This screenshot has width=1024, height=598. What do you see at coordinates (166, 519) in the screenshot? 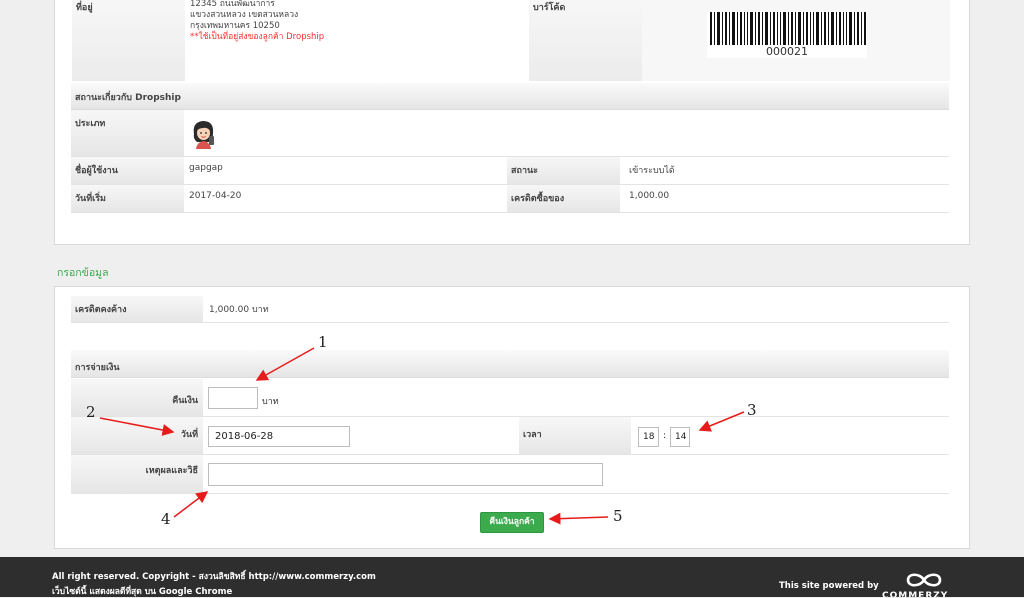
I see `annotation-4: 4` at bounding box center [166, 519].